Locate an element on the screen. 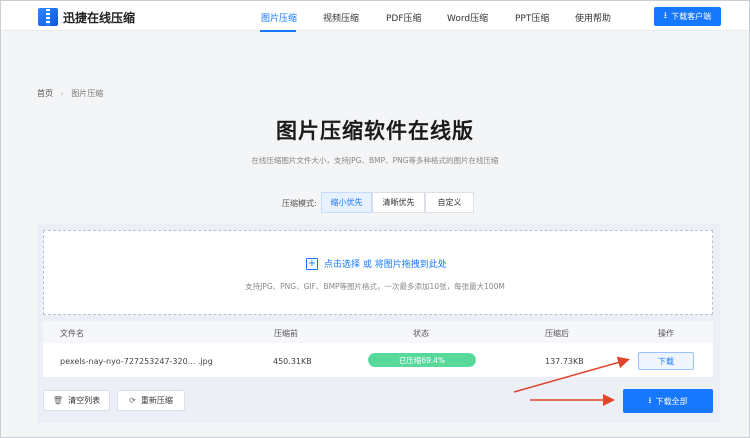 The image size is (750, 438). breadcrumb: 首页 › 图片压缩 is located at coordinates (70, 93).